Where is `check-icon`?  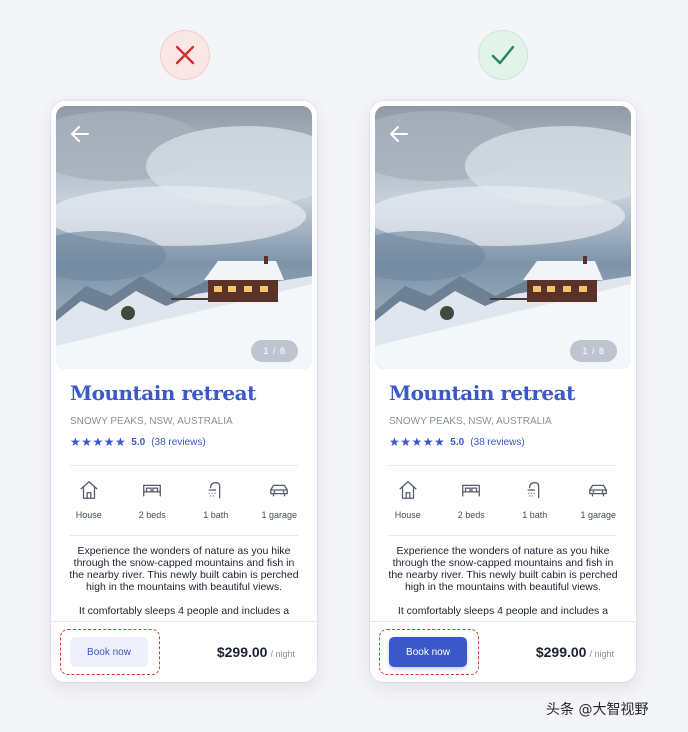 check-icon is located at coordinates (503, 55).